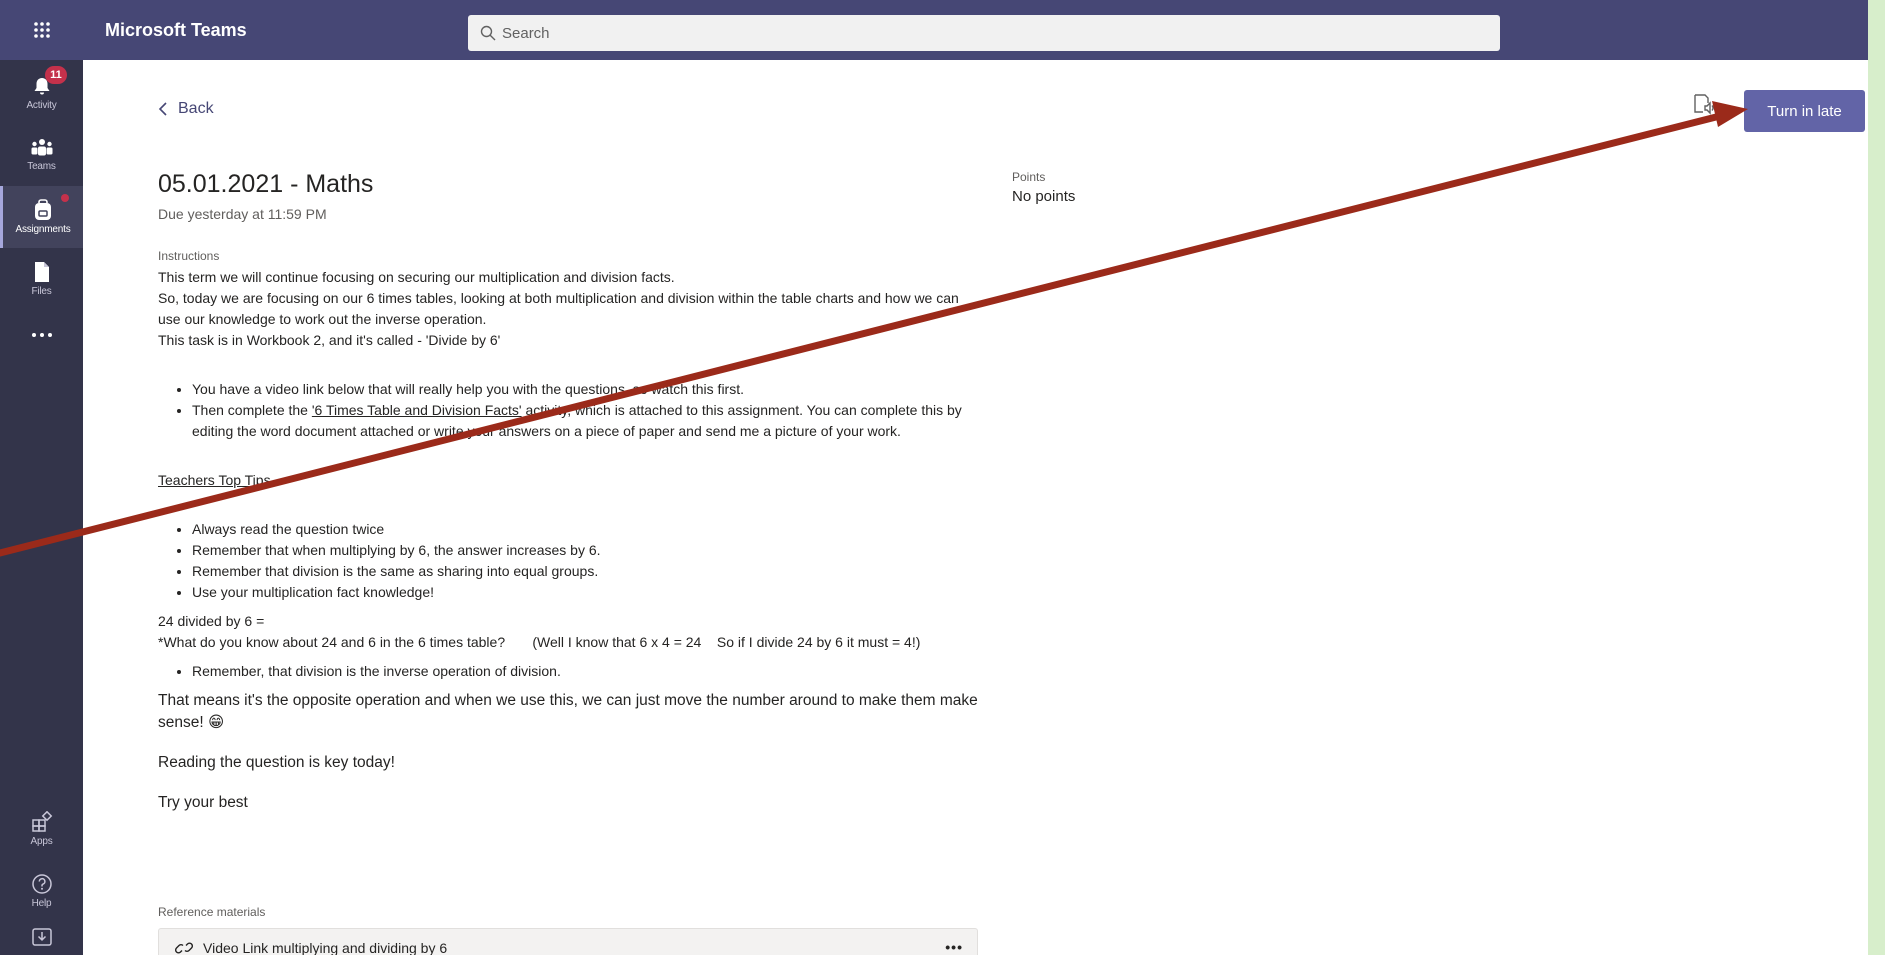 The image size is (1885, 955). Describe the element at coordinates (41, 291) in the screenshot. I see `rail-item-label: Files` at that location.